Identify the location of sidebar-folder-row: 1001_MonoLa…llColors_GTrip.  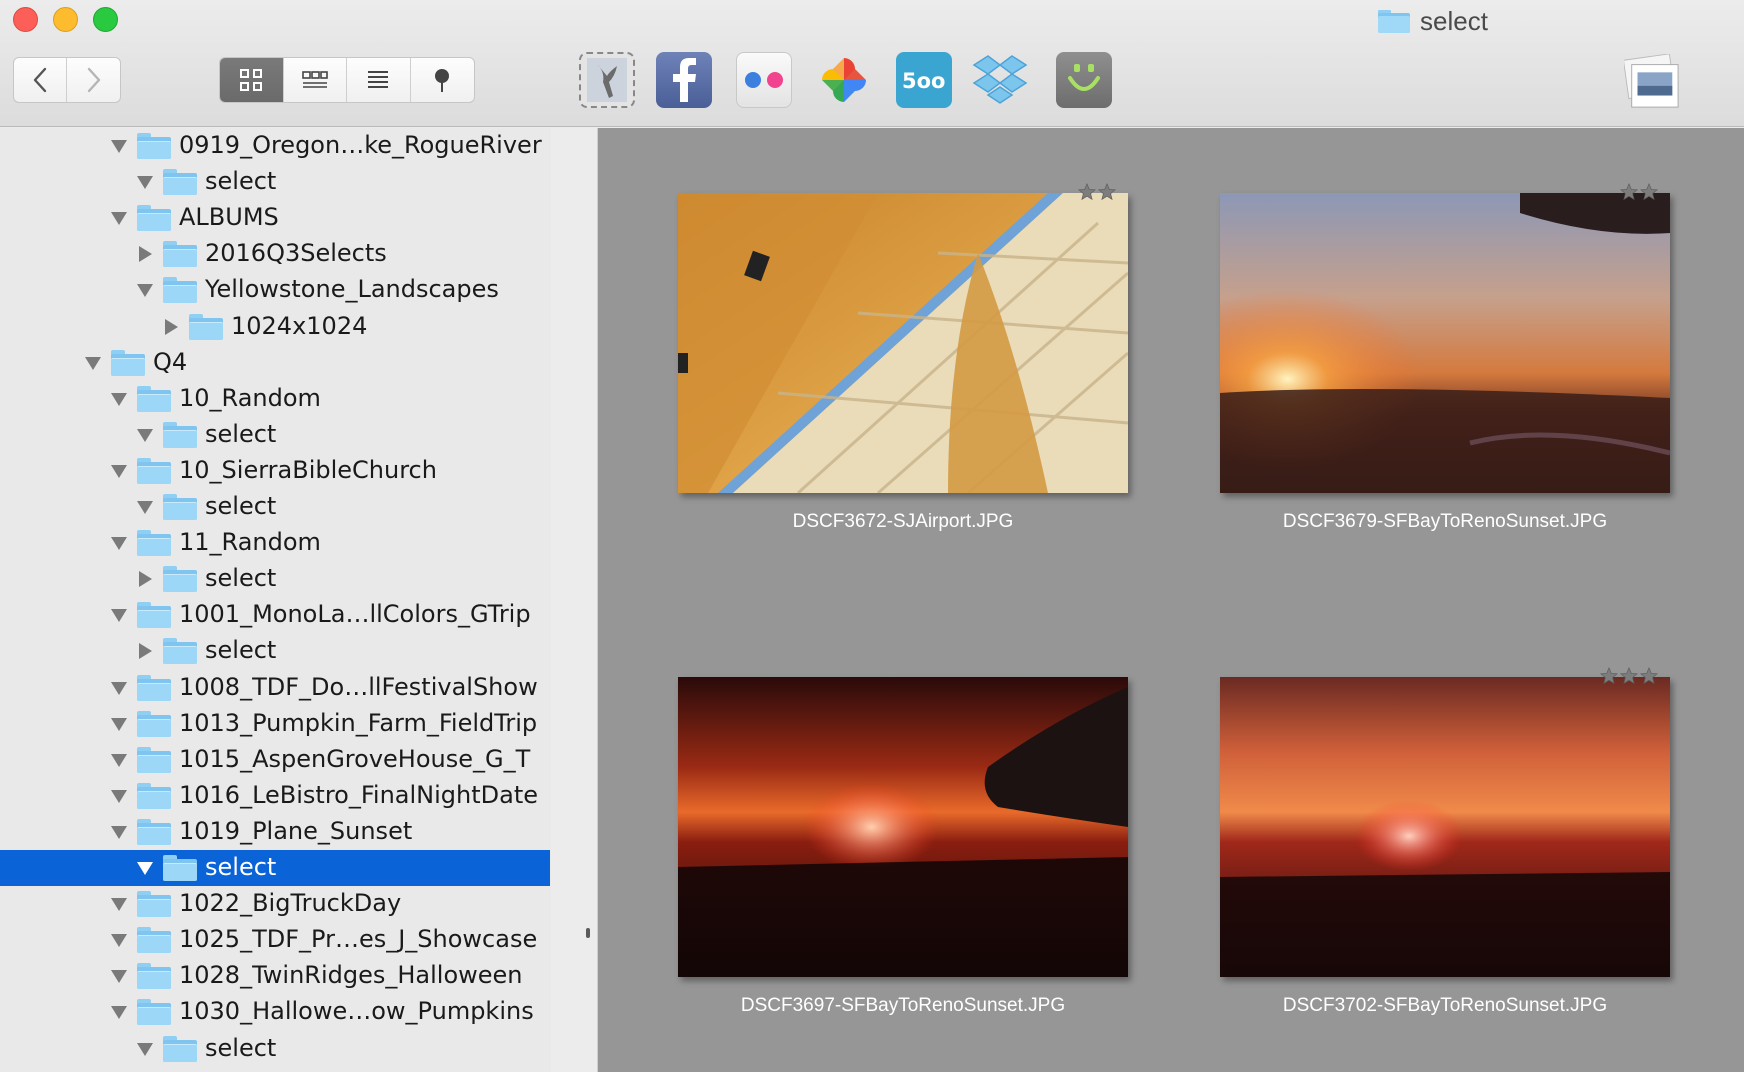
(275, 615).